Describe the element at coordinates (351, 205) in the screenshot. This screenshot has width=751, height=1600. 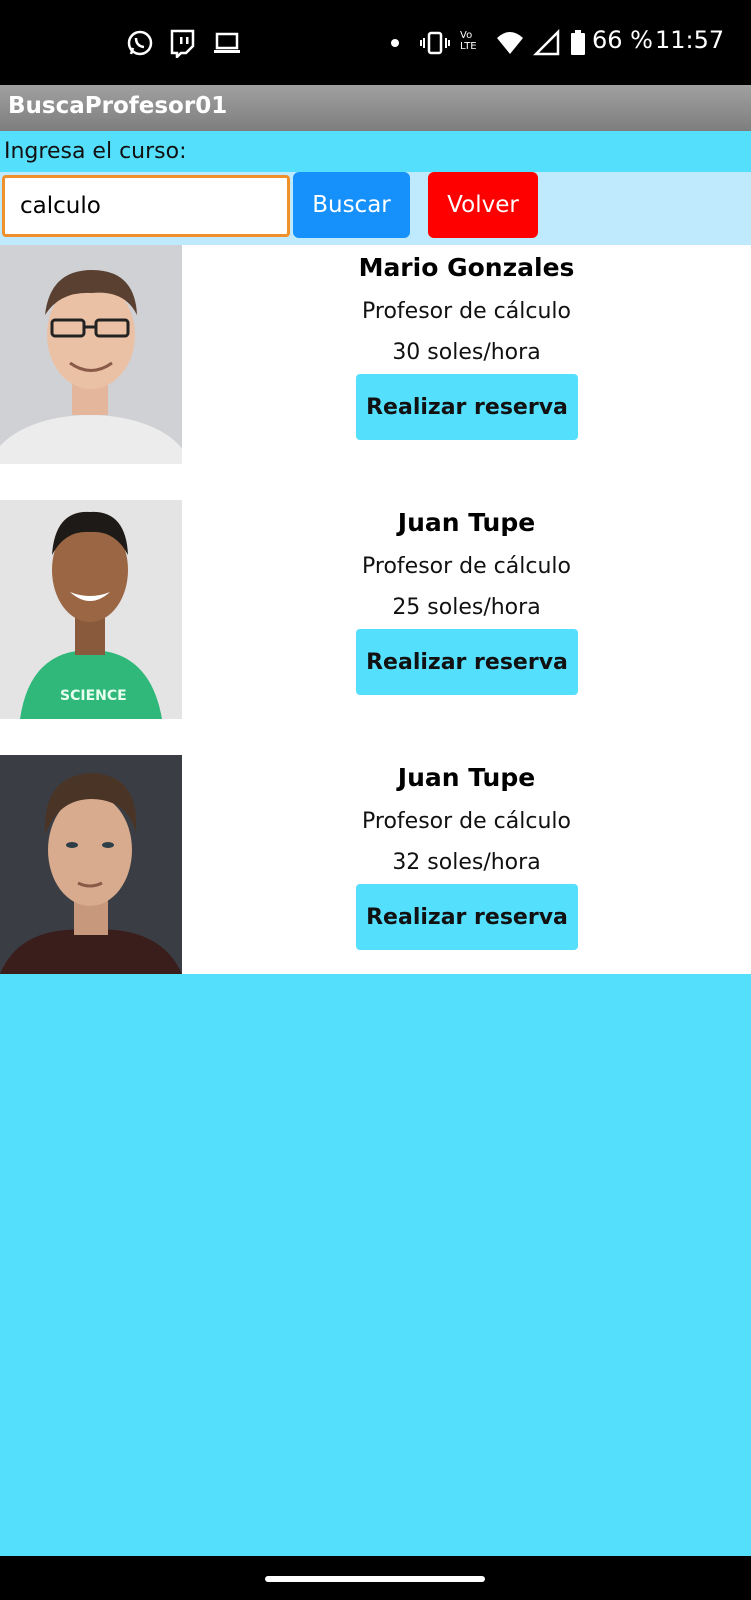
I see `search-button: Buscar` at that location.